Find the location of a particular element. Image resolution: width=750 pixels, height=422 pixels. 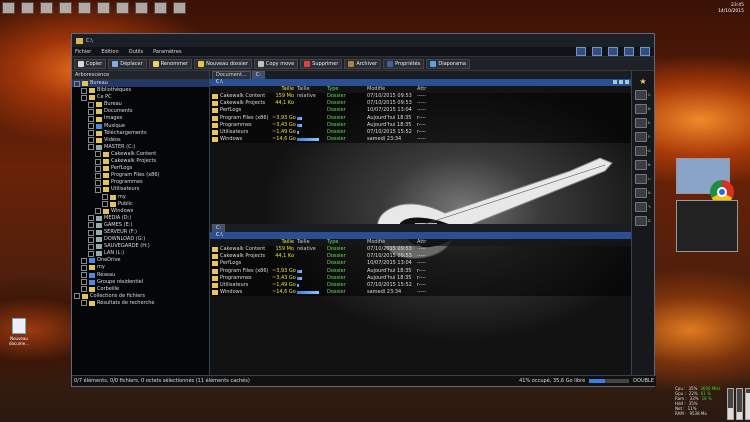

settings-icon is located at coordinates (645, 51).